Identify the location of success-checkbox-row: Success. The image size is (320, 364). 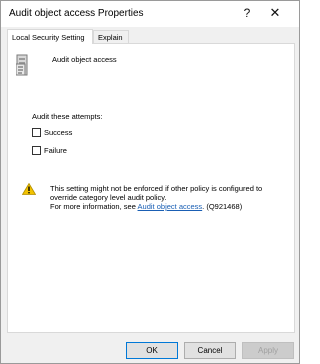
(52, 132).